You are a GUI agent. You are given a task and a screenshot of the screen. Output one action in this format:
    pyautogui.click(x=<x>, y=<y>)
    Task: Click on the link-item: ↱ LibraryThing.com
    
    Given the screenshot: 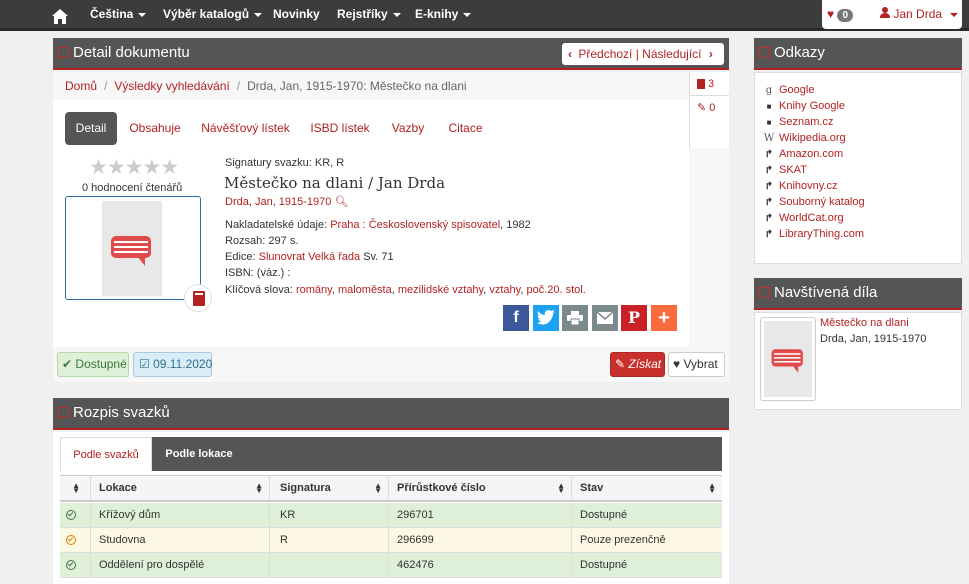 What is the action you would take?
    pyautogui.click(x=813, y=236)
    